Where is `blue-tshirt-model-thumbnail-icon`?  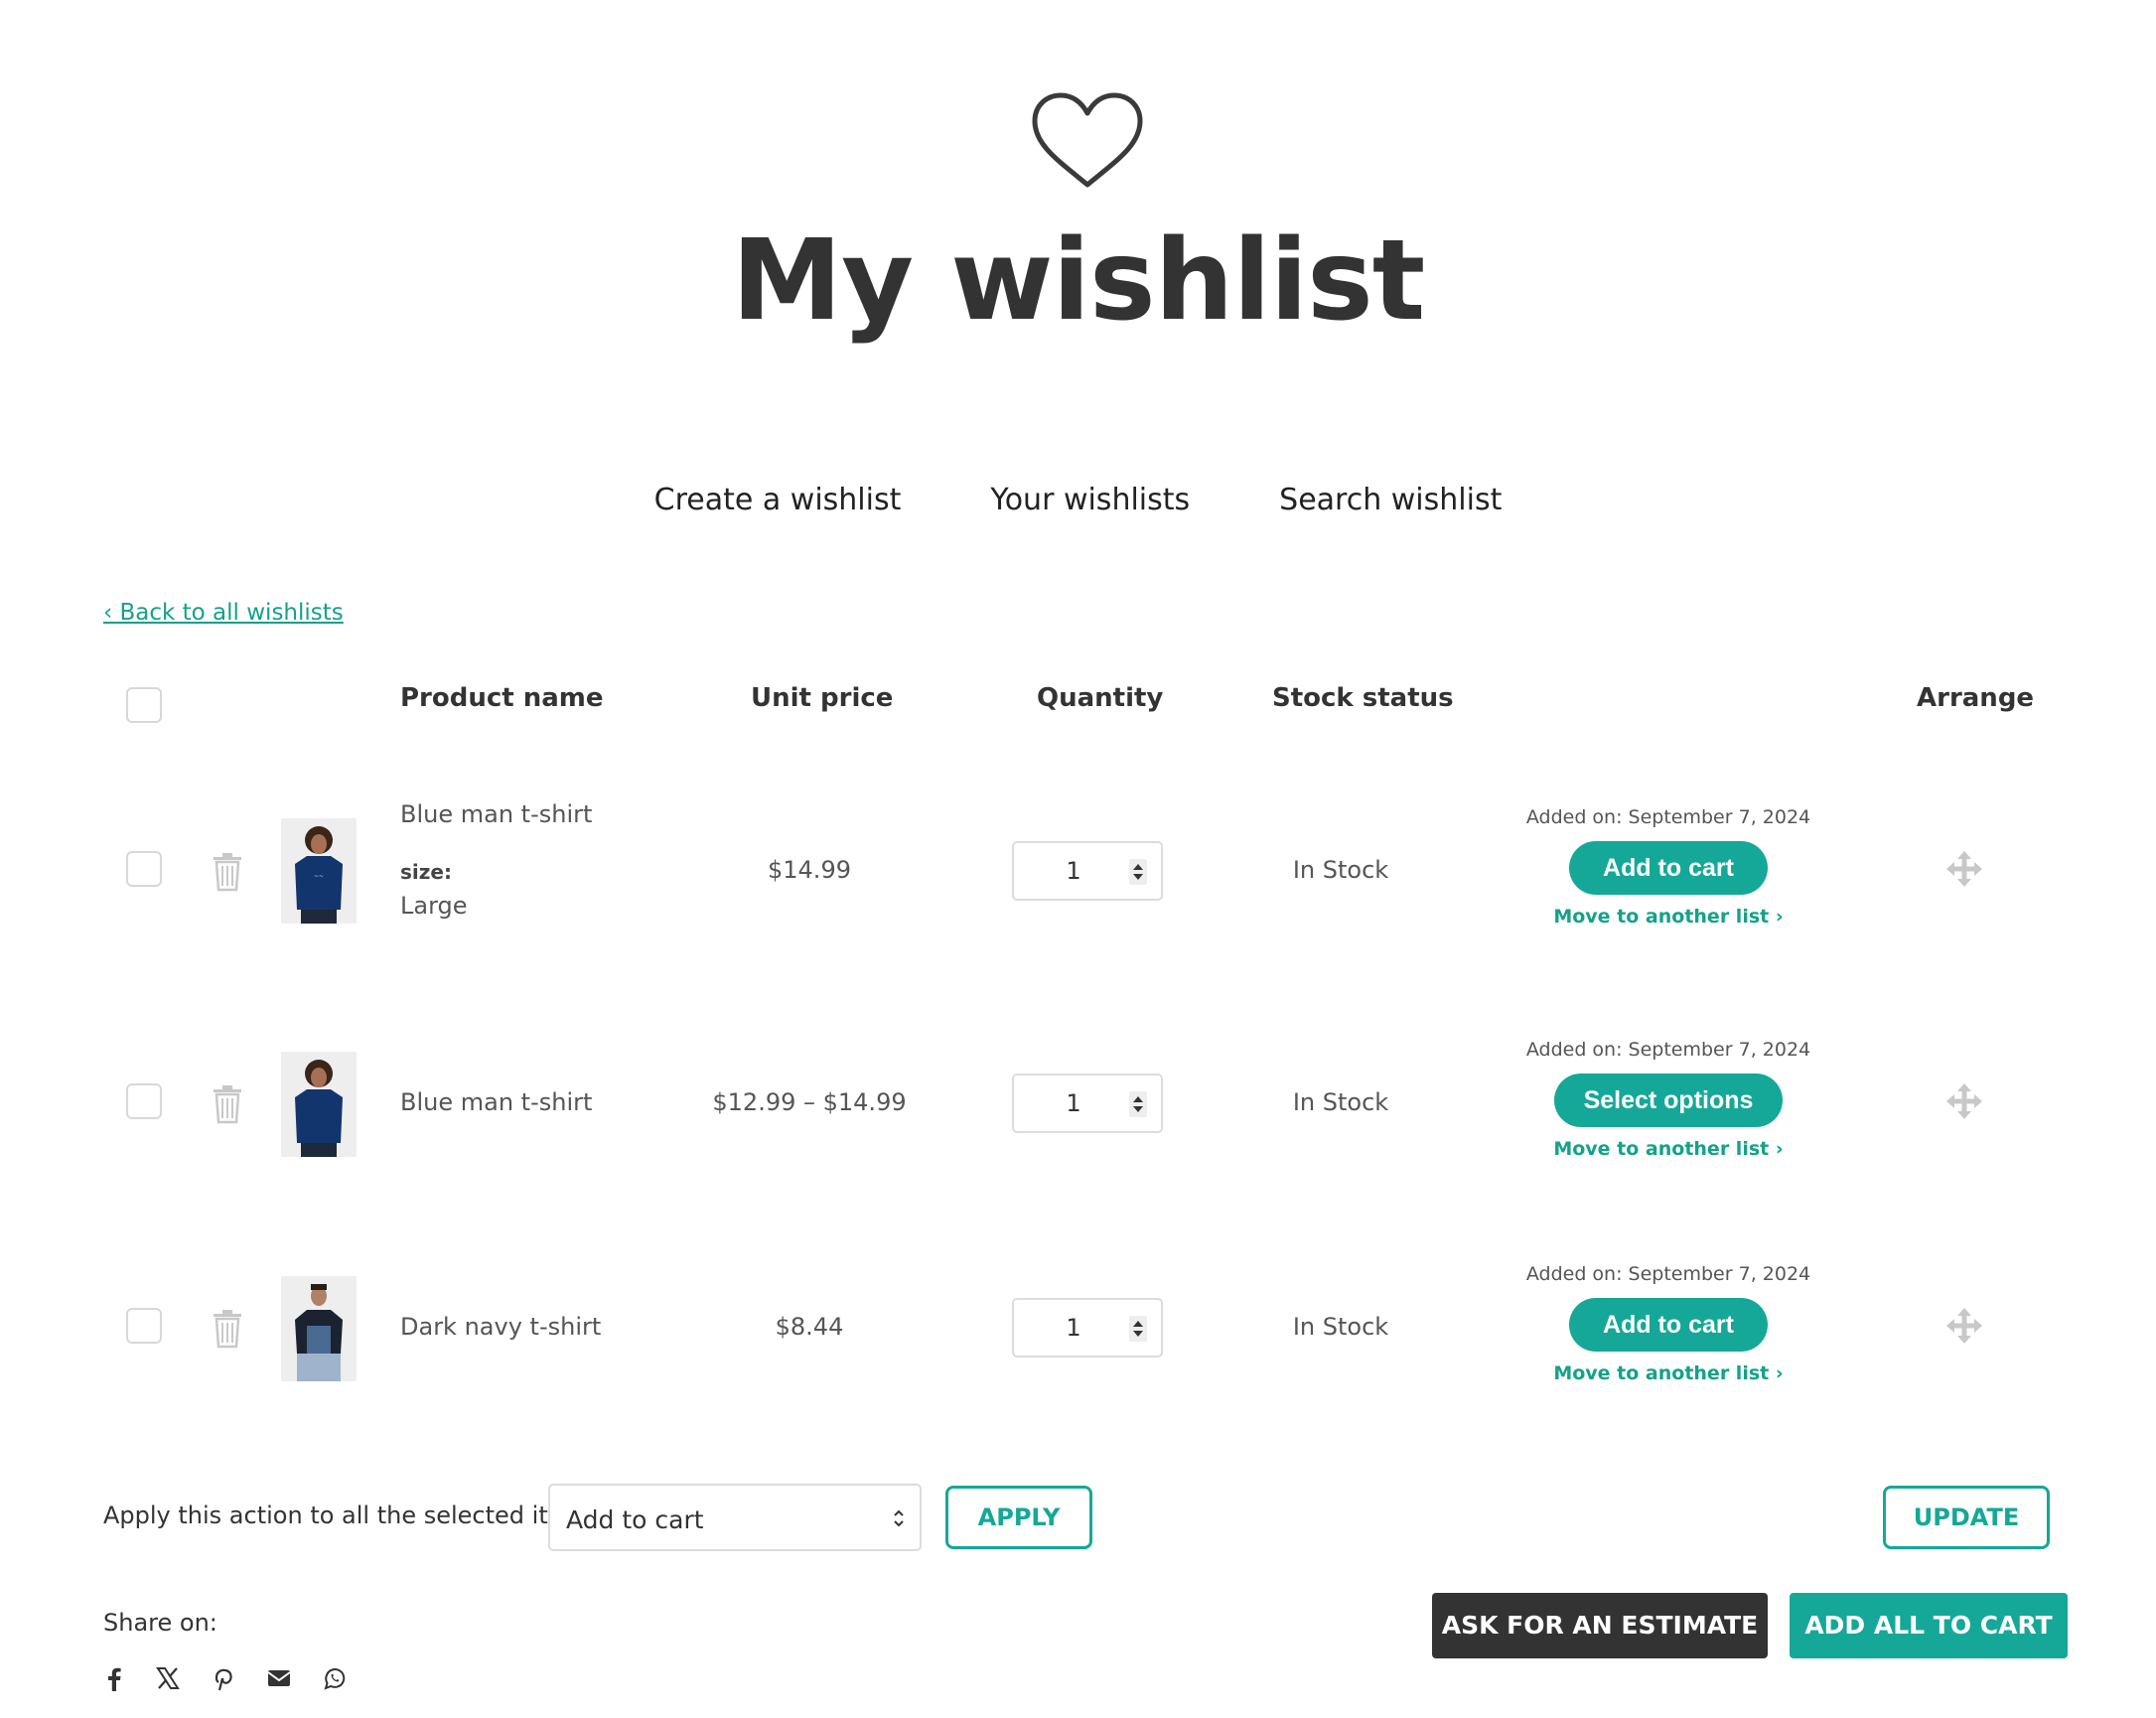
blue-tshirt-model-thumbnail-icon is located at coordinates (319, 1104).